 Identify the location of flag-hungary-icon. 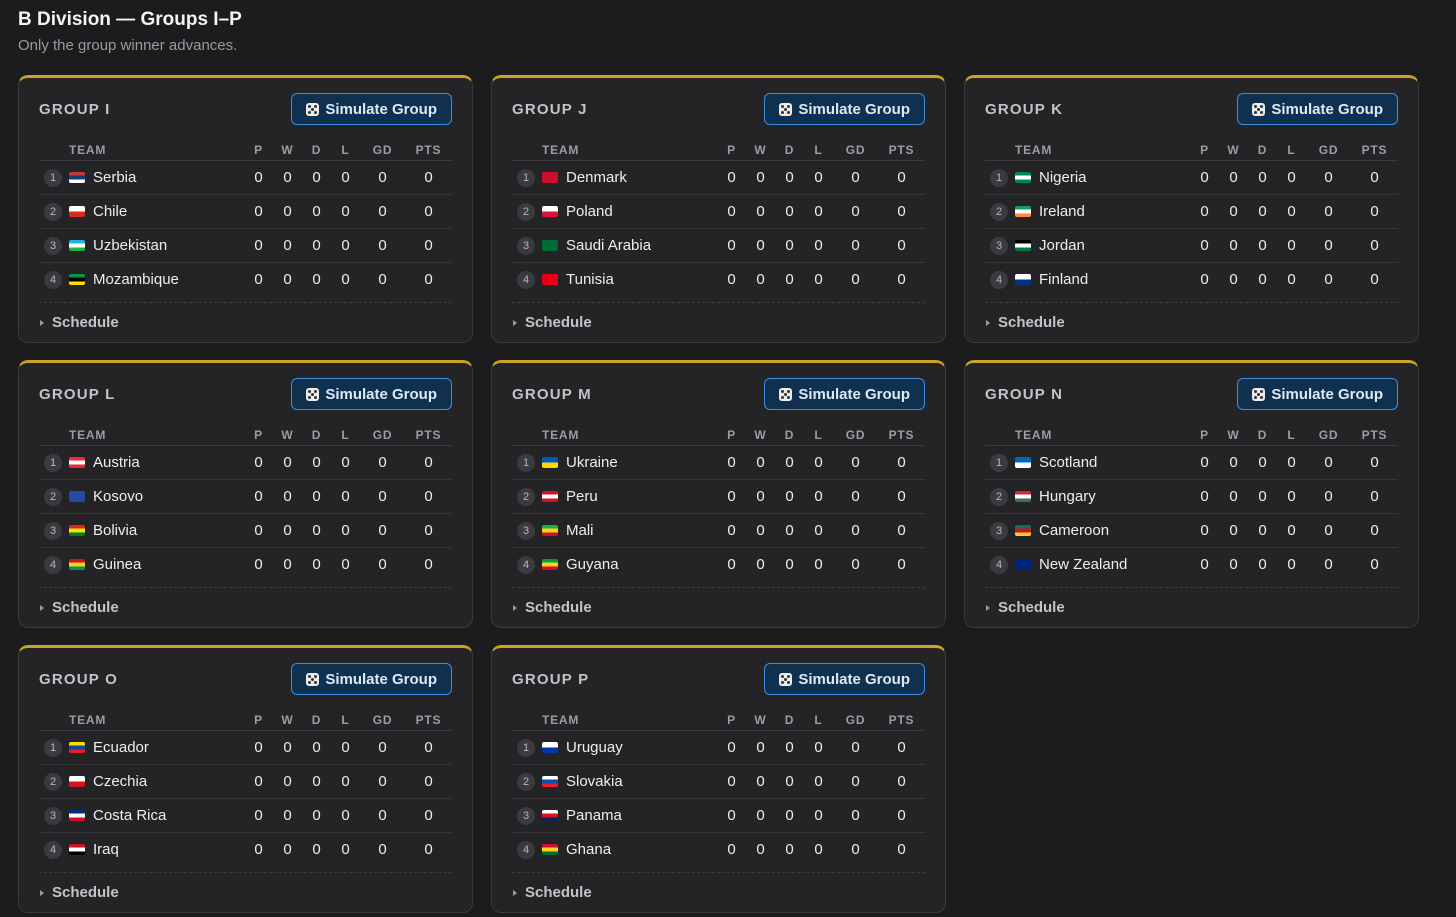
(1023, 496).